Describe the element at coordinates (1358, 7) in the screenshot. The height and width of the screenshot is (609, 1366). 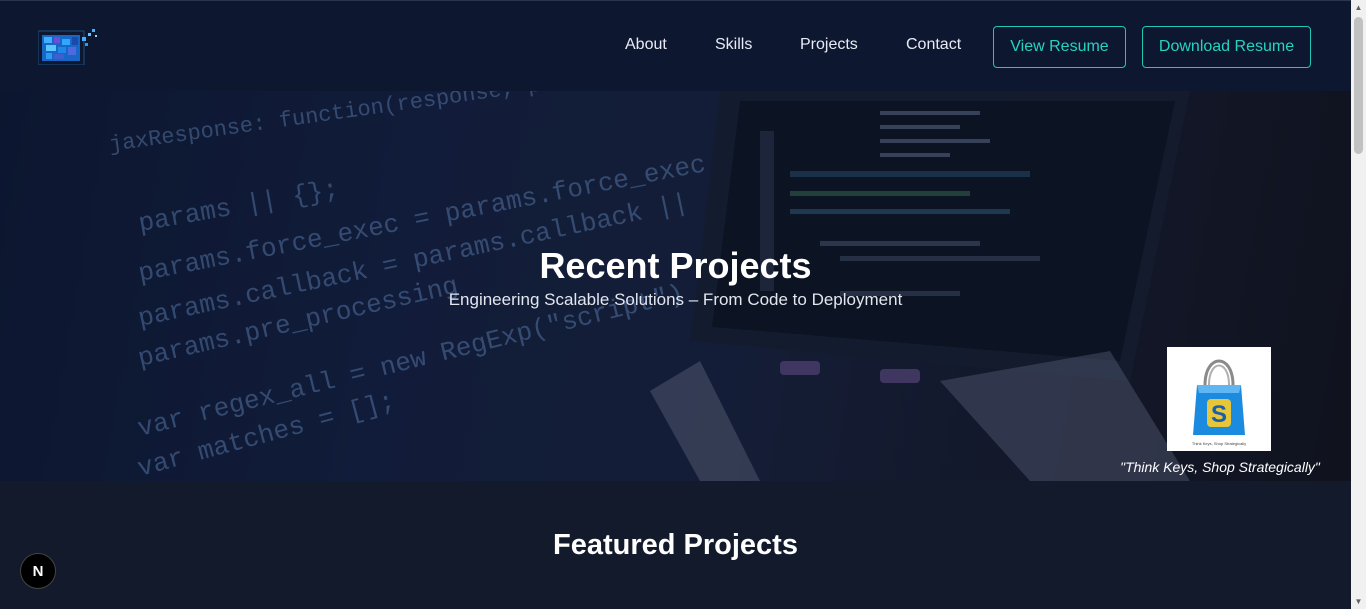
I see `scroll-up-arrow-icon: ▲` at that location.